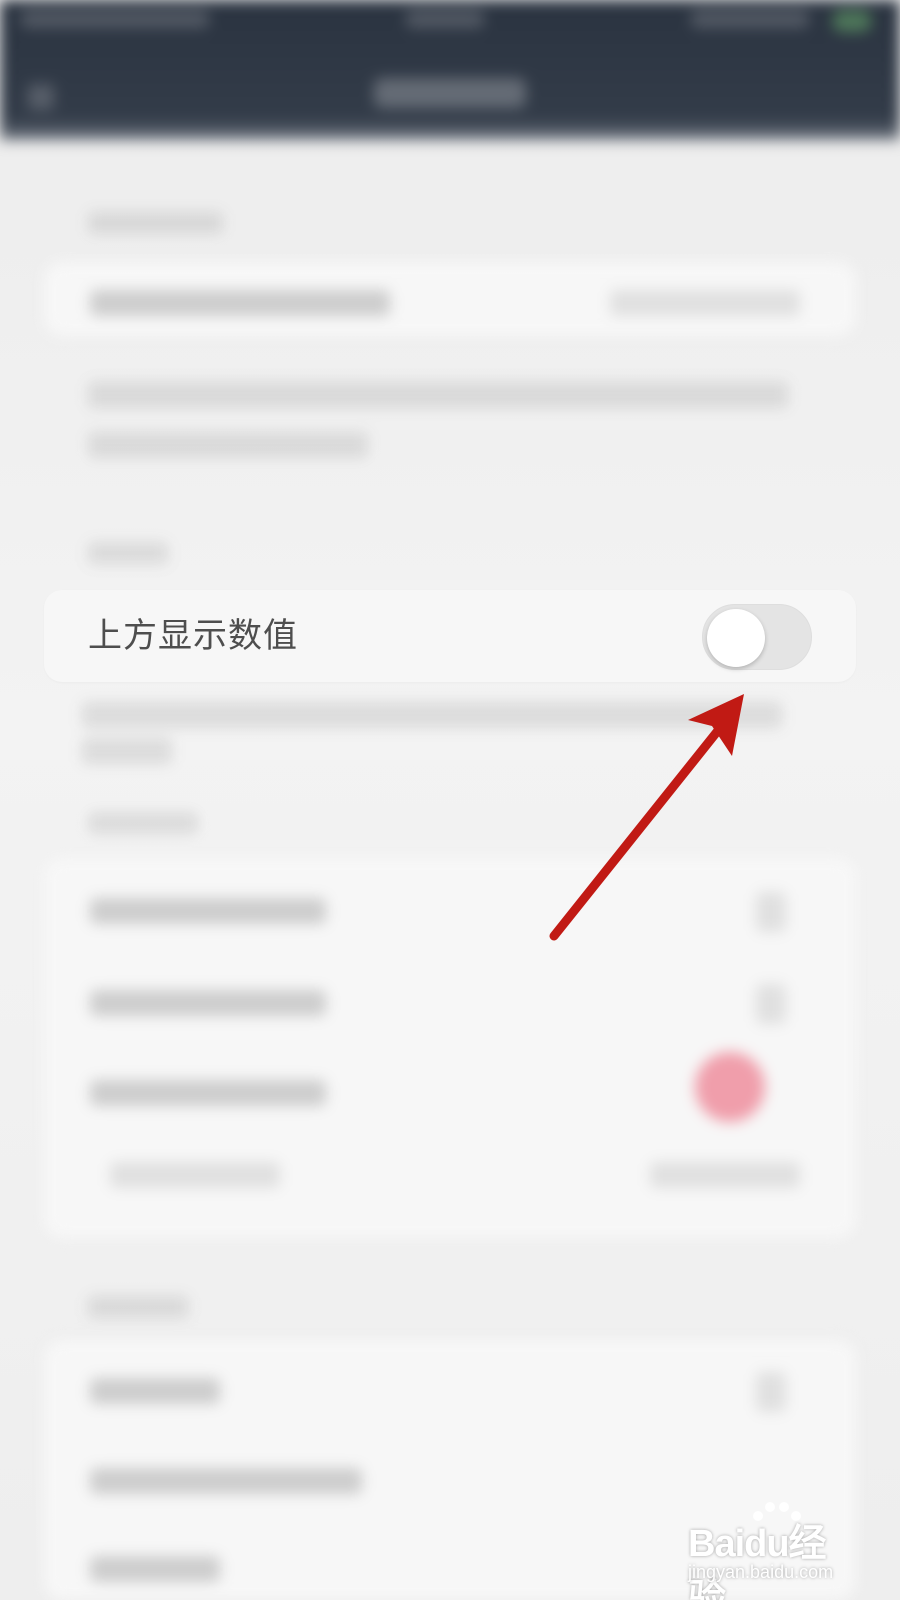 Image resolution: width=900 pixels, height=1600 pixels. I want to click on annotation-arrow, so click(646, 817).